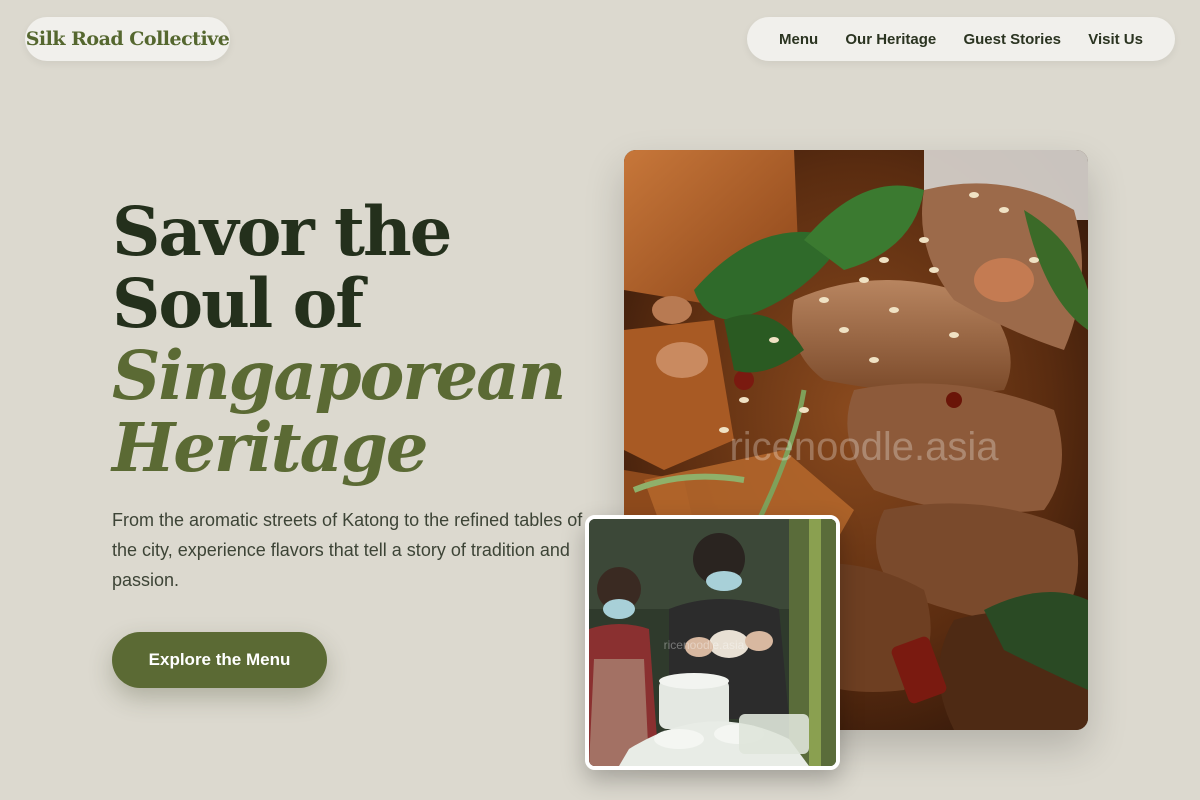  I want to click on hero-title: Savor the Soul of Singaporean Heritage, so click(352, 340).